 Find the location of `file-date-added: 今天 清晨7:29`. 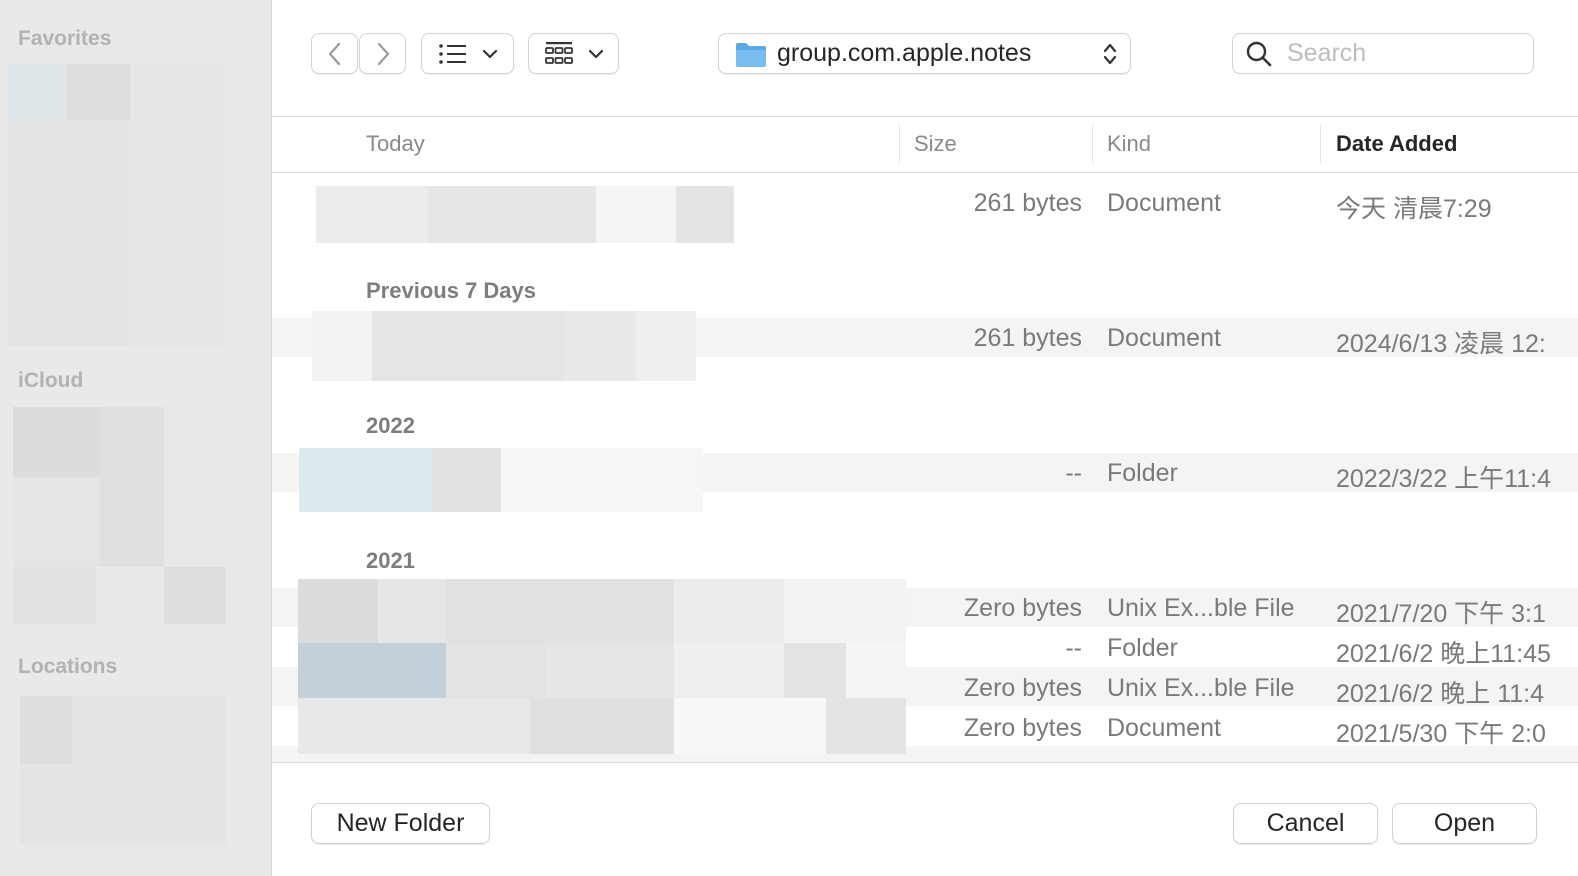

file-date-added: 今天 清晨7:29 is located at coordinates (1414, 209).